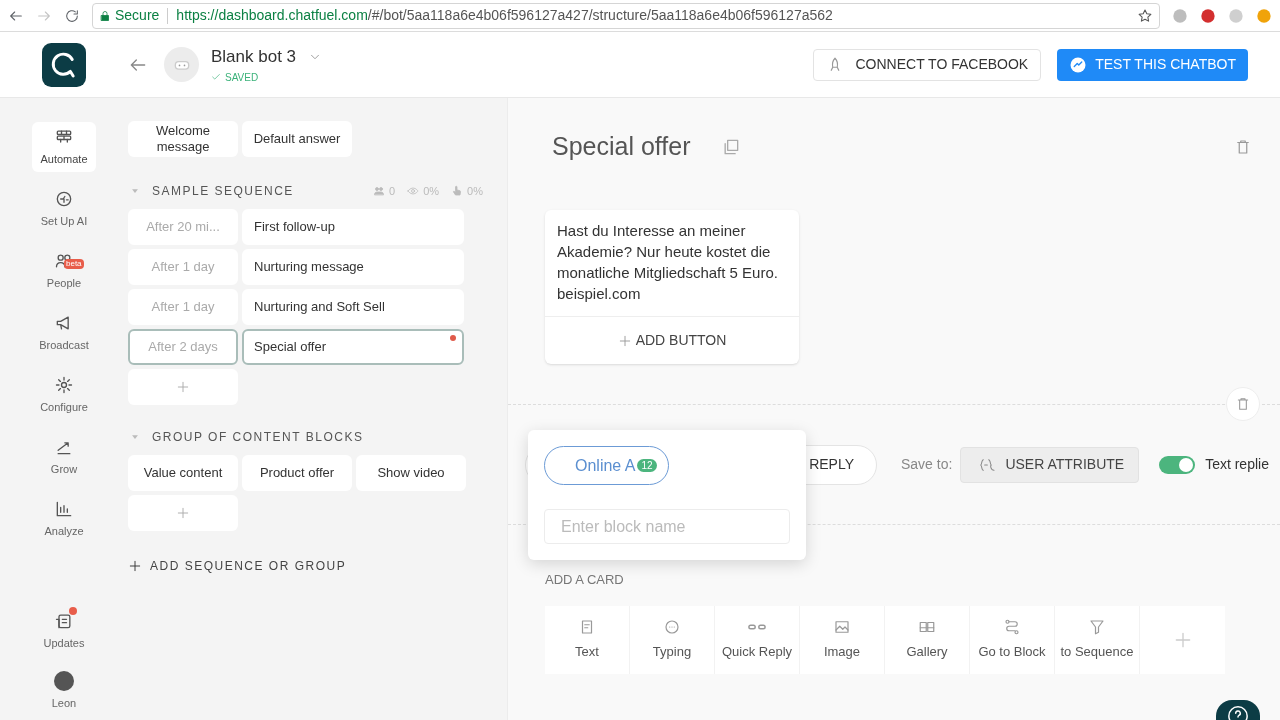  What do you see at coordinates (258, 437) in the screenshot?
I see `section-title: GROUP OF CONTENT BLOCKS` at bounding box center [258, 437].